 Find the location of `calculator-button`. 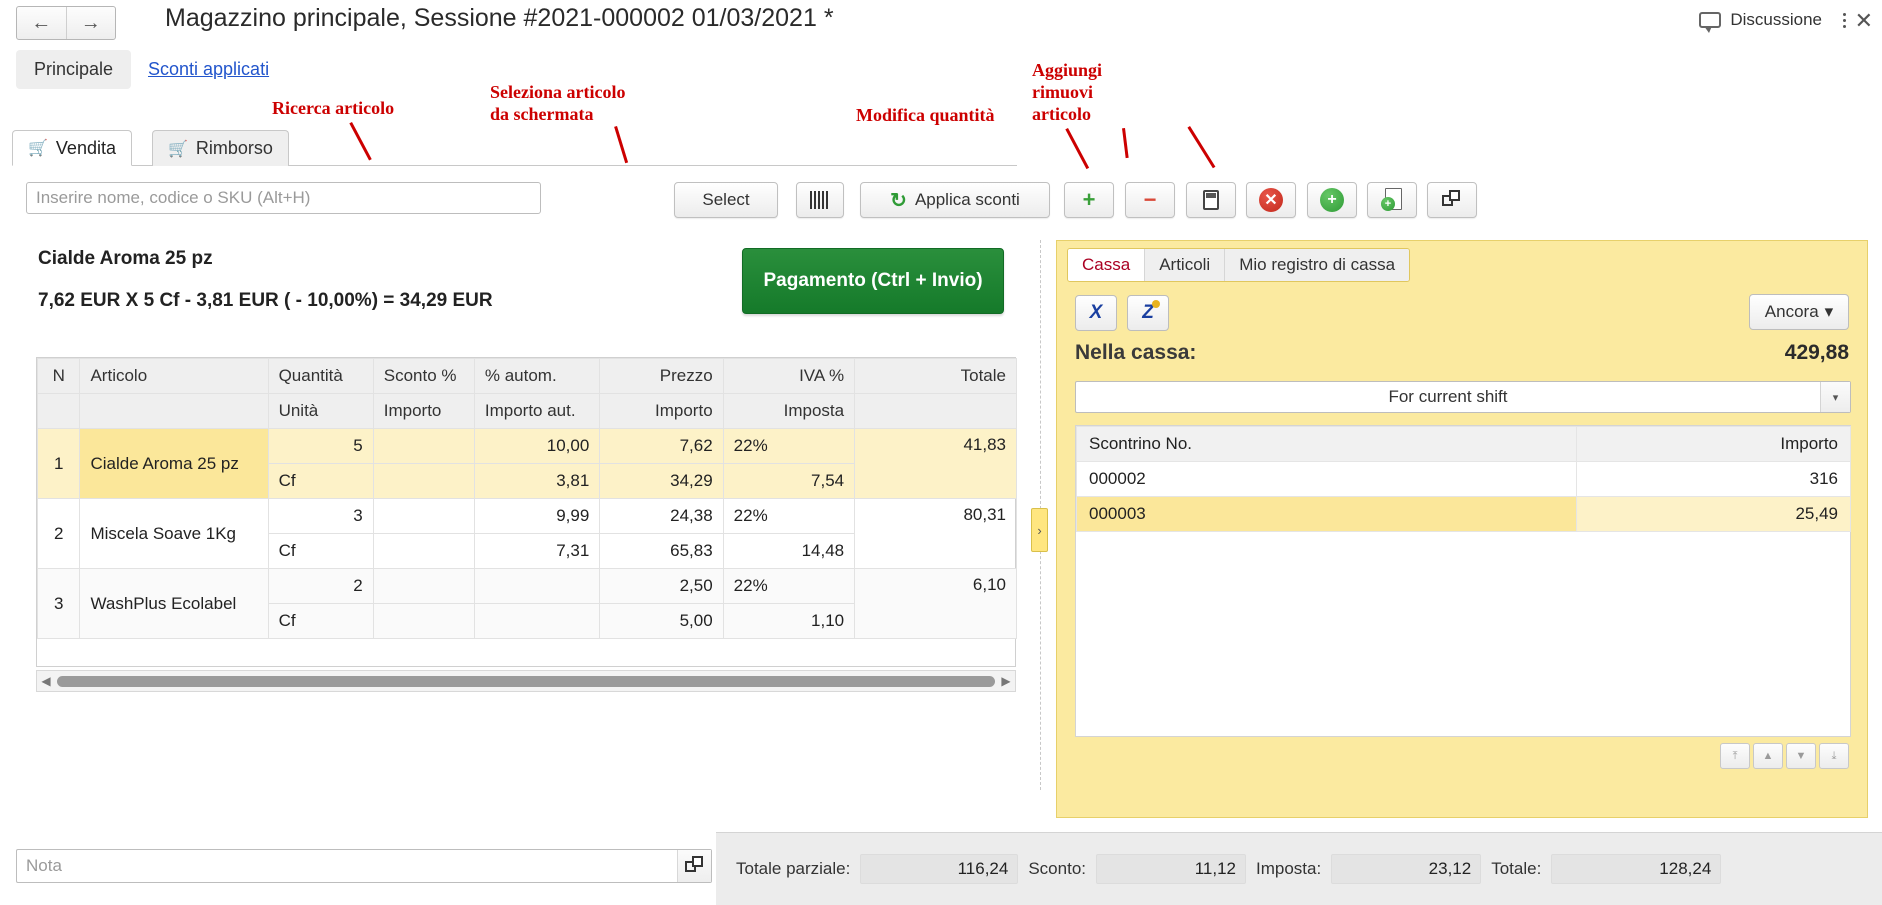

calculator-button is located at coordinates (1211, 200).